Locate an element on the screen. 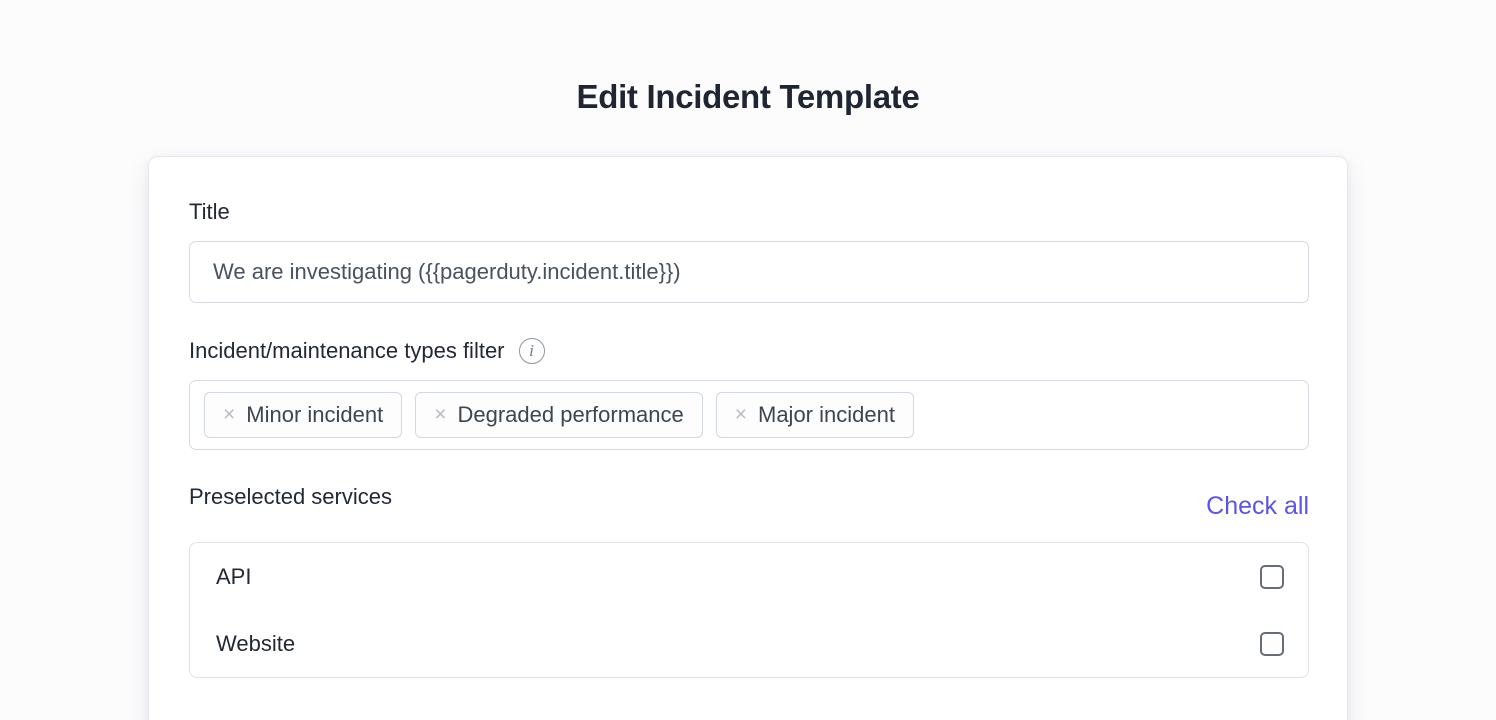  types-filter-label: Incident/maintenance types filter is located at coordinates (347, 350).